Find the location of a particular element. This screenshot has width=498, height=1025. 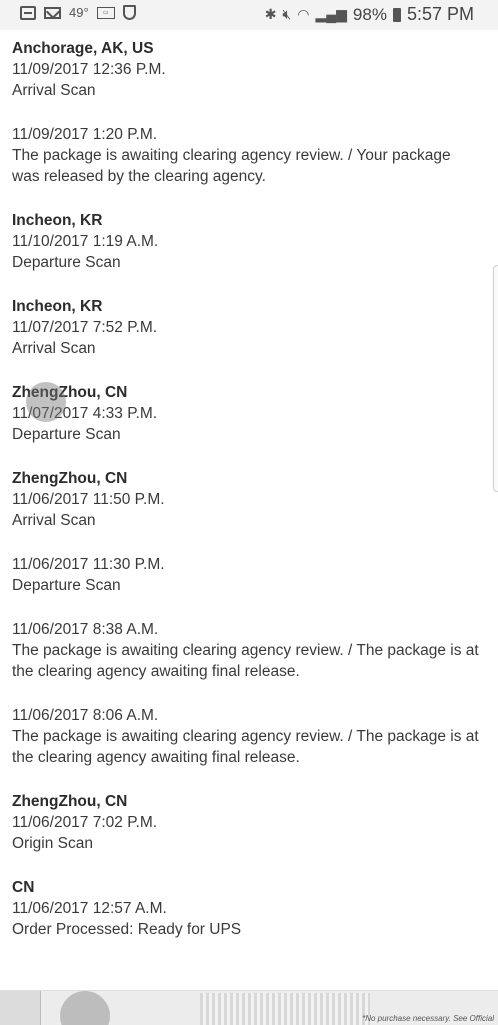

event-datetime: 11/06/2017 11:50 P.M. is located at coordinates (88, 499).